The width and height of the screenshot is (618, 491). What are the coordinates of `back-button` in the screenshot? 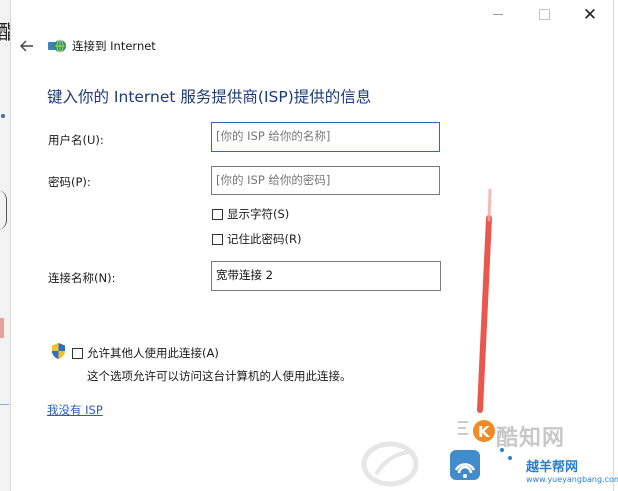 It's located at (27, 46).